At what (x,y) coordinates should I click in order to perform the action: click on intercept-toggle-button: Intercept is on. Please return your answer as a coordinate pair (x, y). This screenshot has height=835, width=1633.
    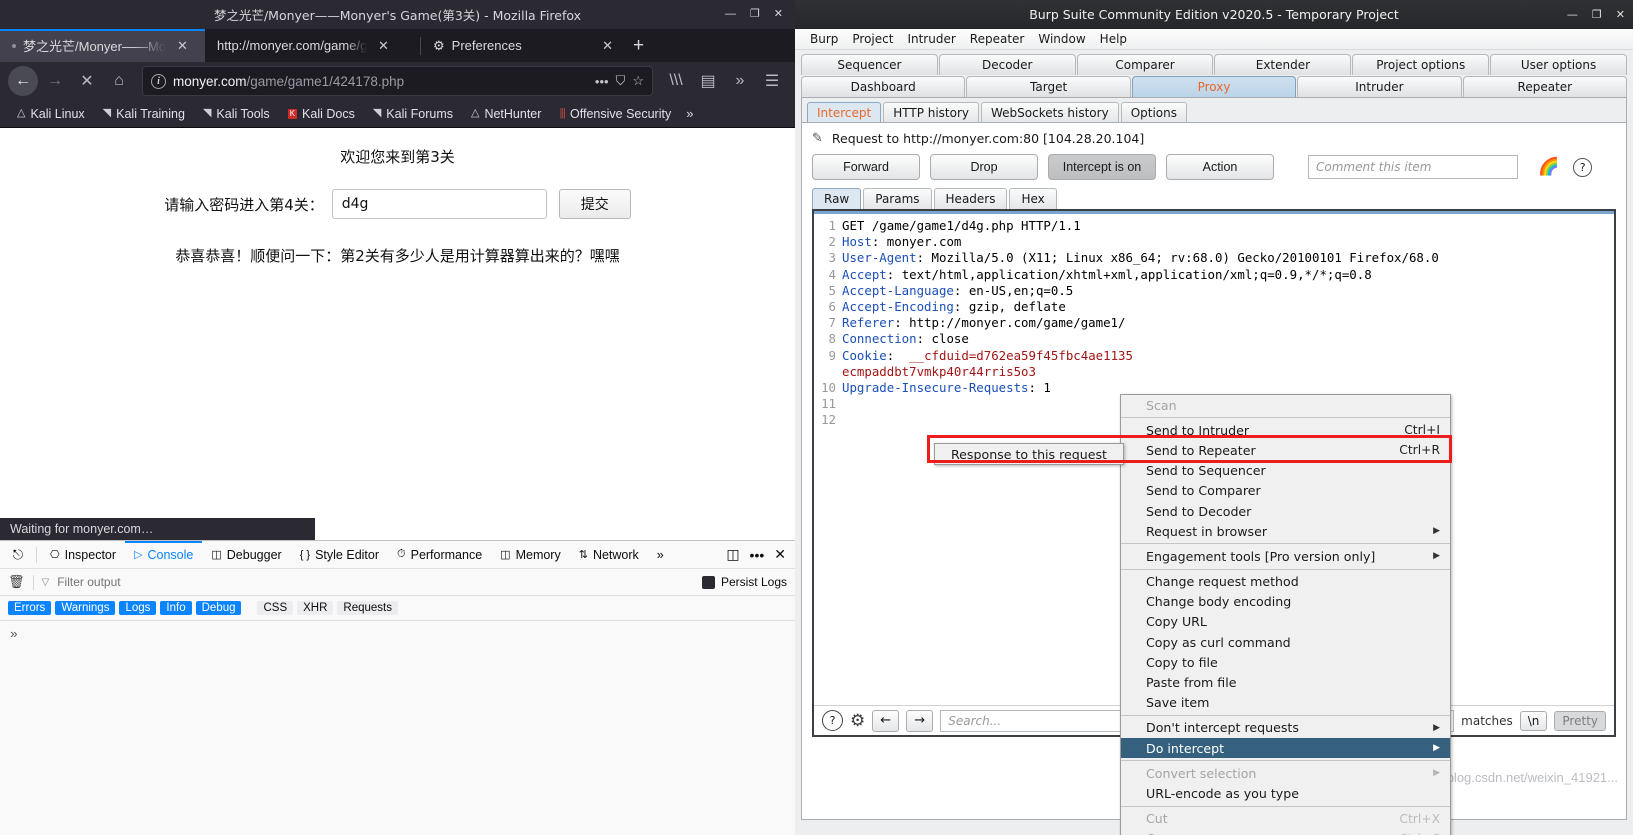
    Looking at the image, I should click on (1102, 167).